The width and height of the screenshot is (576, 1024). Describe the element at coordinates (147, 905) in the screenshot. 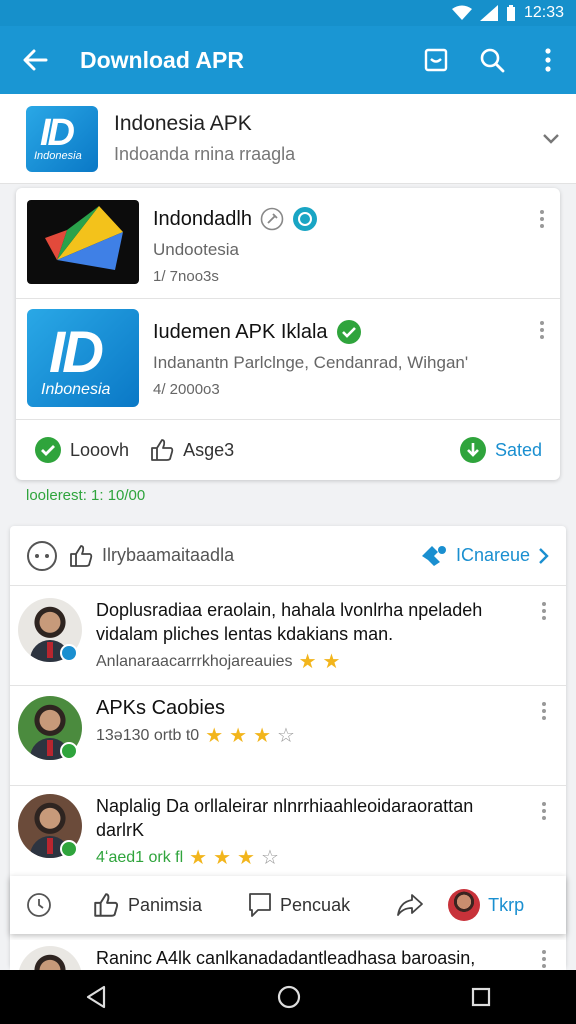

I see `like-button: Panimsia` at that location.